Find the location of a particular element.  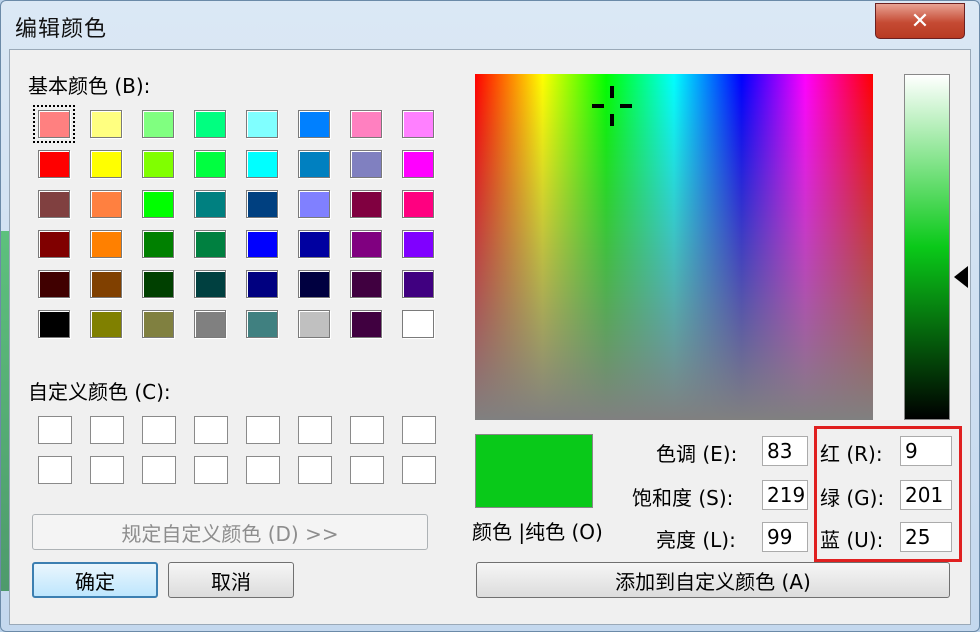

luminosity-input: 99 is located at coordinates (785, 537).